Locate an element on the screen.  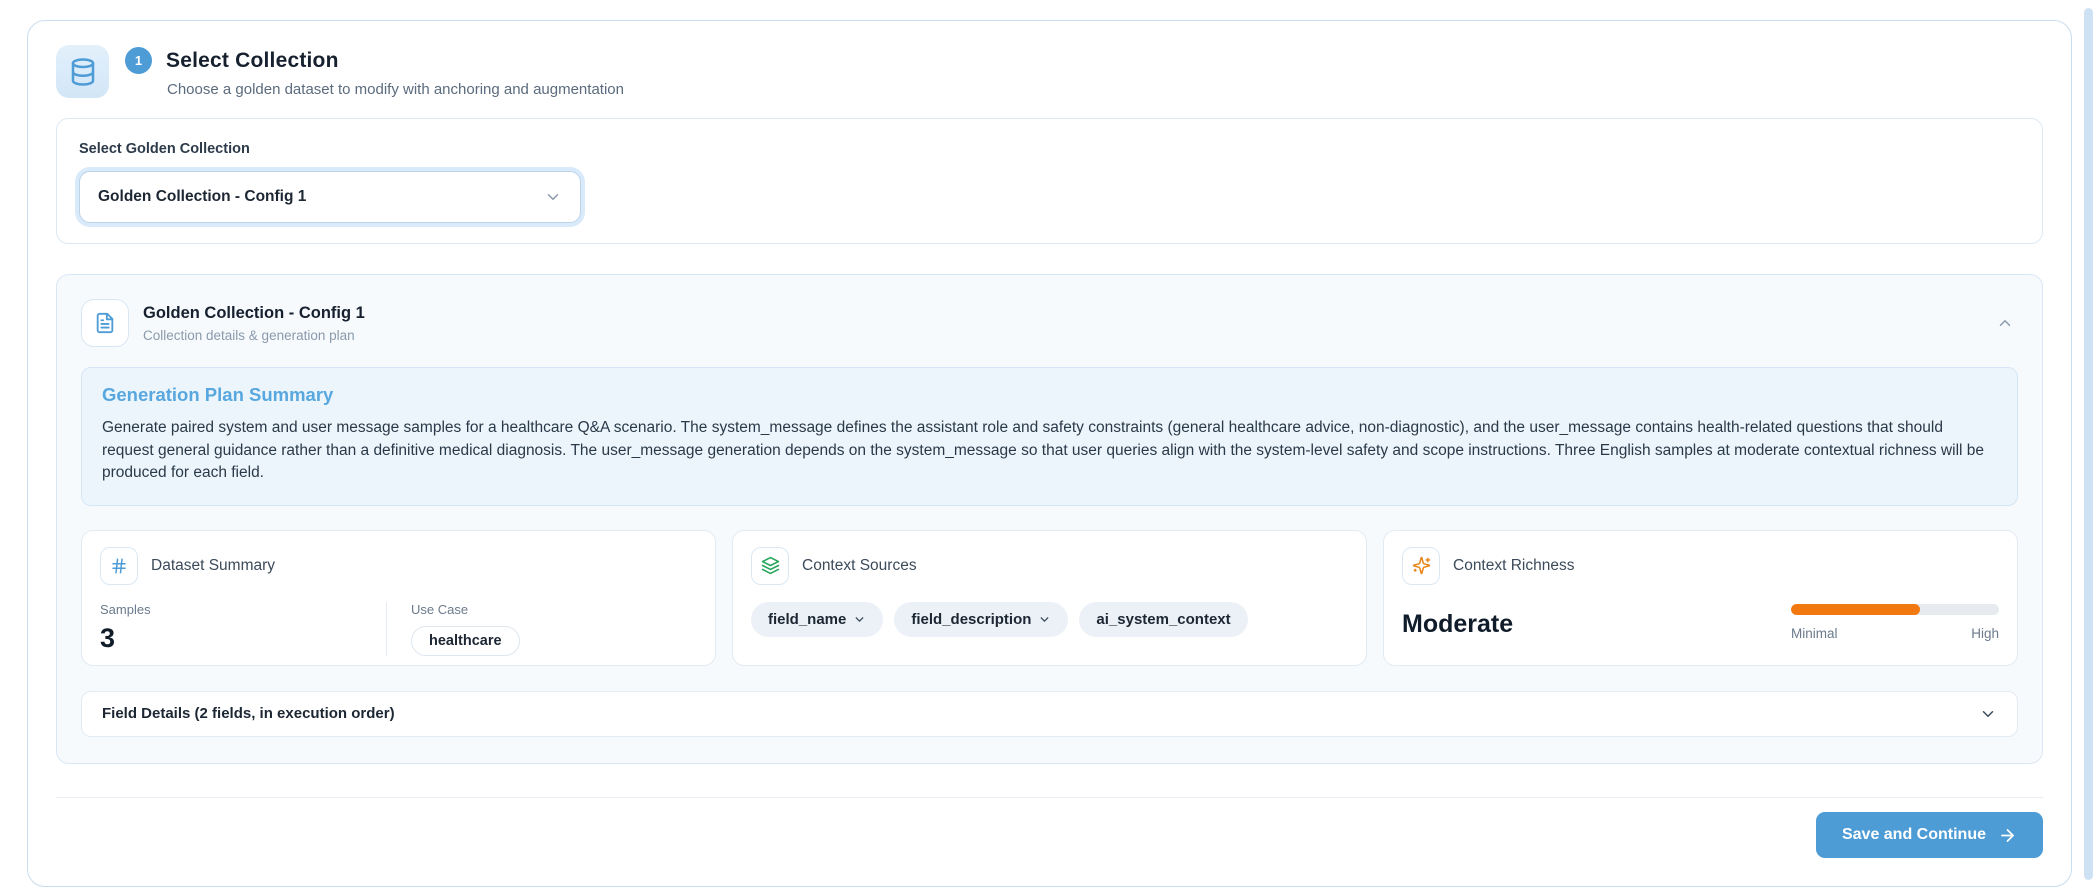
source-chip-field-description: field_description is located at coordinates (981, 619).